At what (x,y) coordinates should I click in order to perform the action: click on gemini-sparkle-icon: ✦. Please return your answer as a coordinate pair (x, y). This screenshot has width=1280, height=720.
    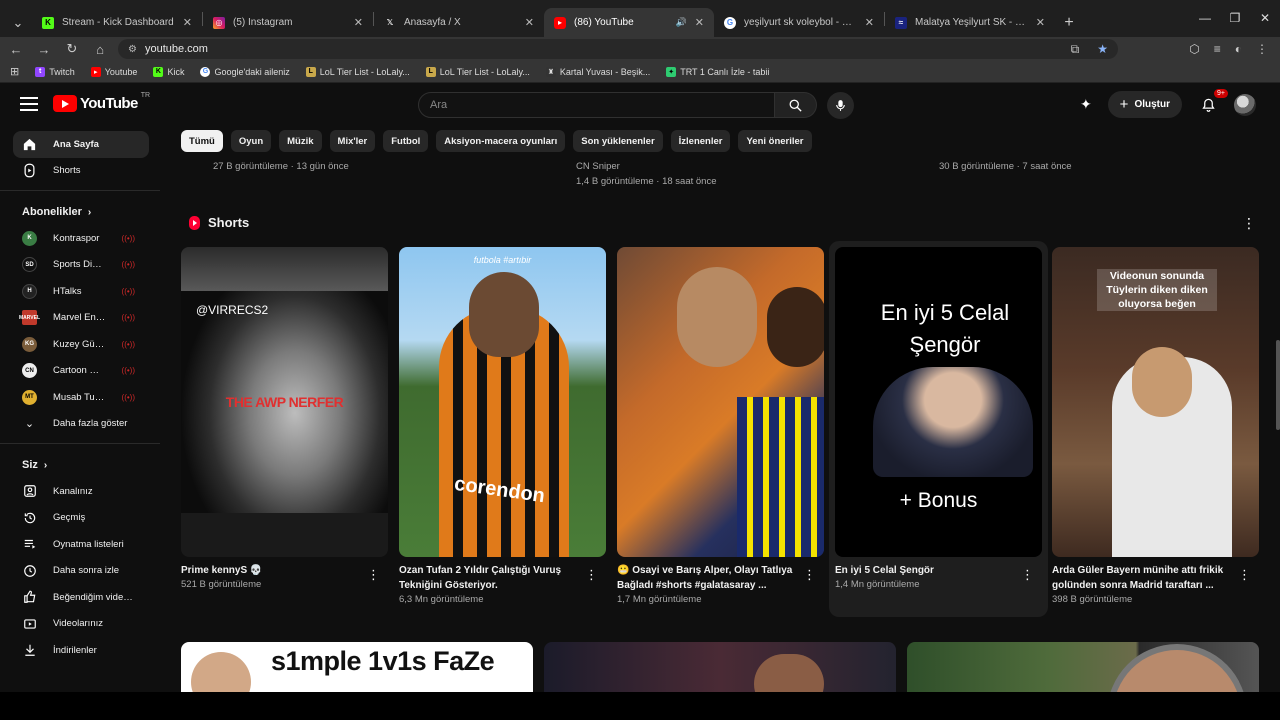
    Looking at the image, I should click on (1086, 104).